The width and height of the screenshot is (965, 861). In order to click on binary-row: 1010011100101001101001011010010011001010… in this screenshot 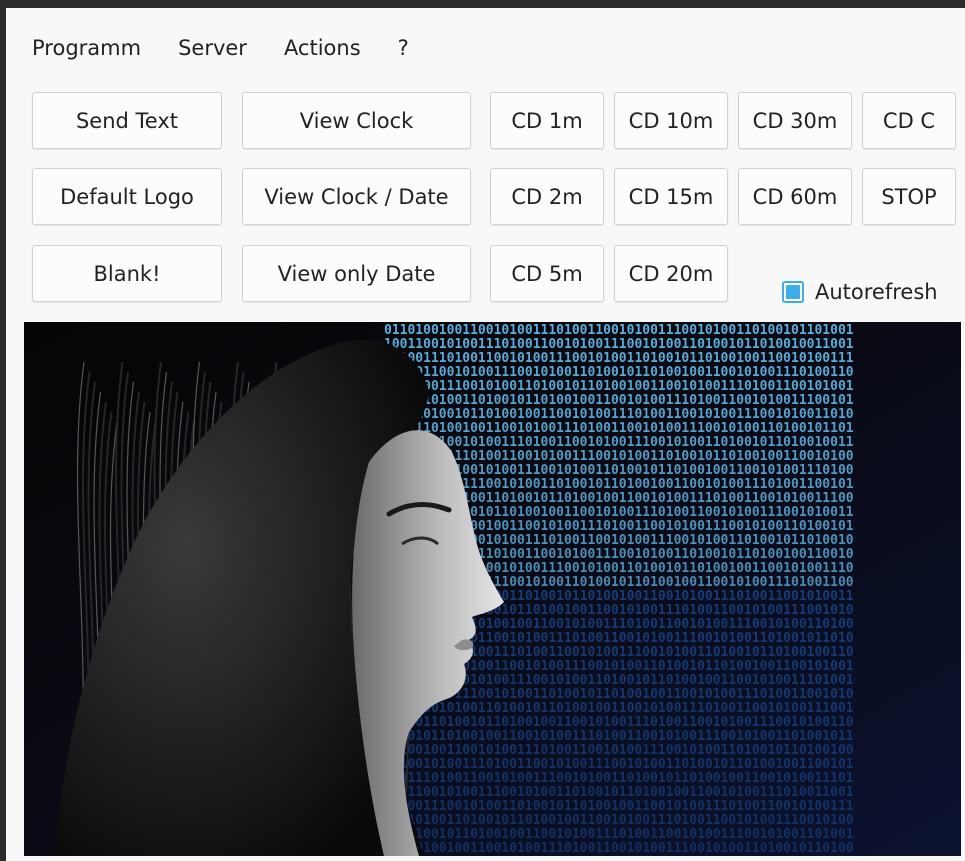, I will do `click(619, 806)`.